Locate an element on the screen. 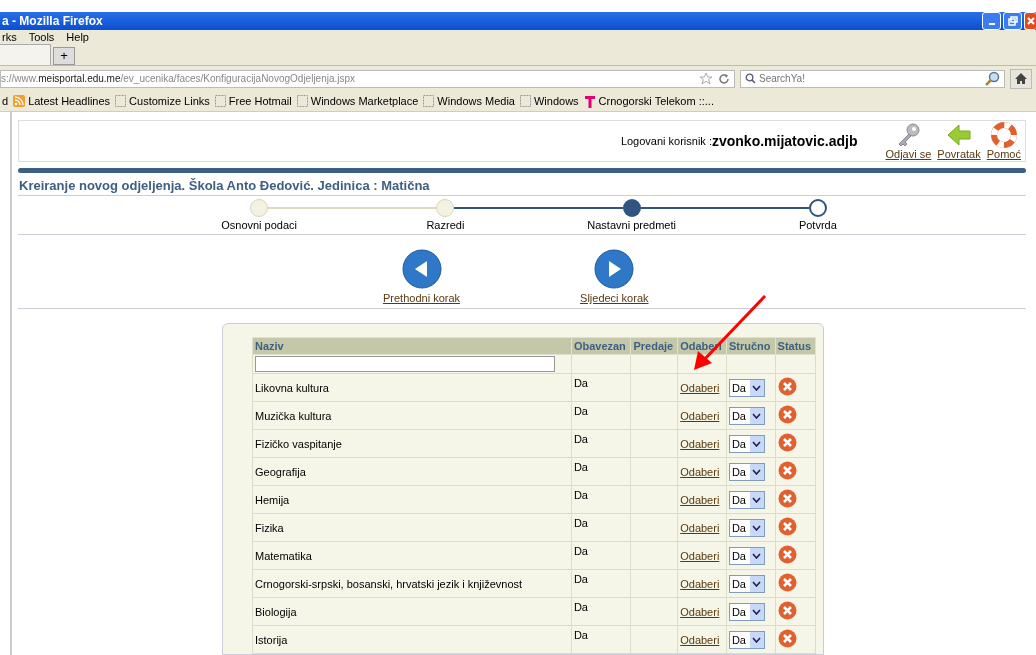  user-name: zvonko.mijatovic.adjb is located at coordinates (785, 141).